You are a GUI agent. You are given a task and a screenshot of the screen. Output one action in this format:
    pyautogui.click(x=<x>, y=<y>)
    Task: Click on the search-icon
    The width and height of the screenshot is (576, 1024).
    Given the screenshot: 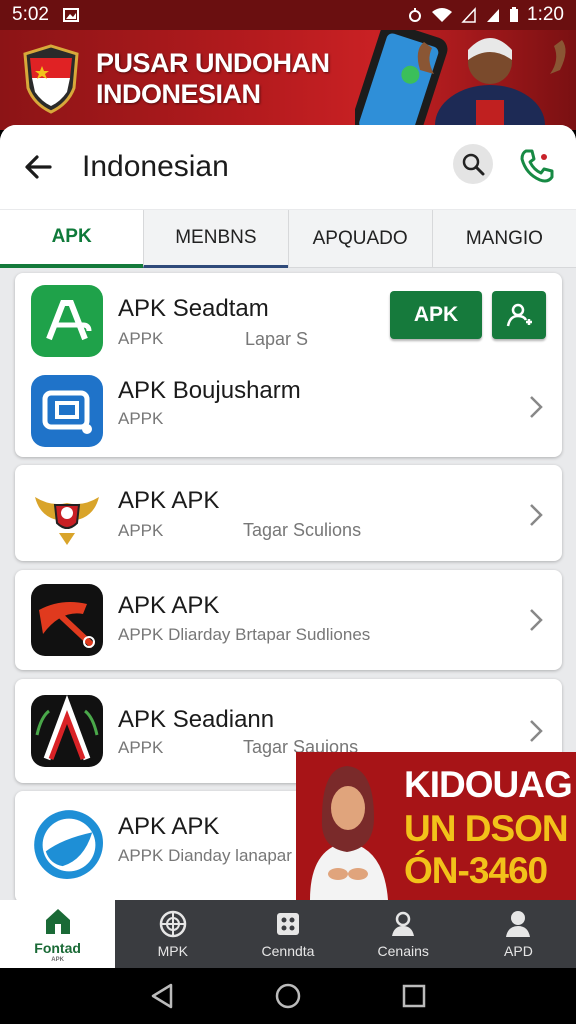 What is the action you would take?
    pyautogui.click(x=473, y=164)
    